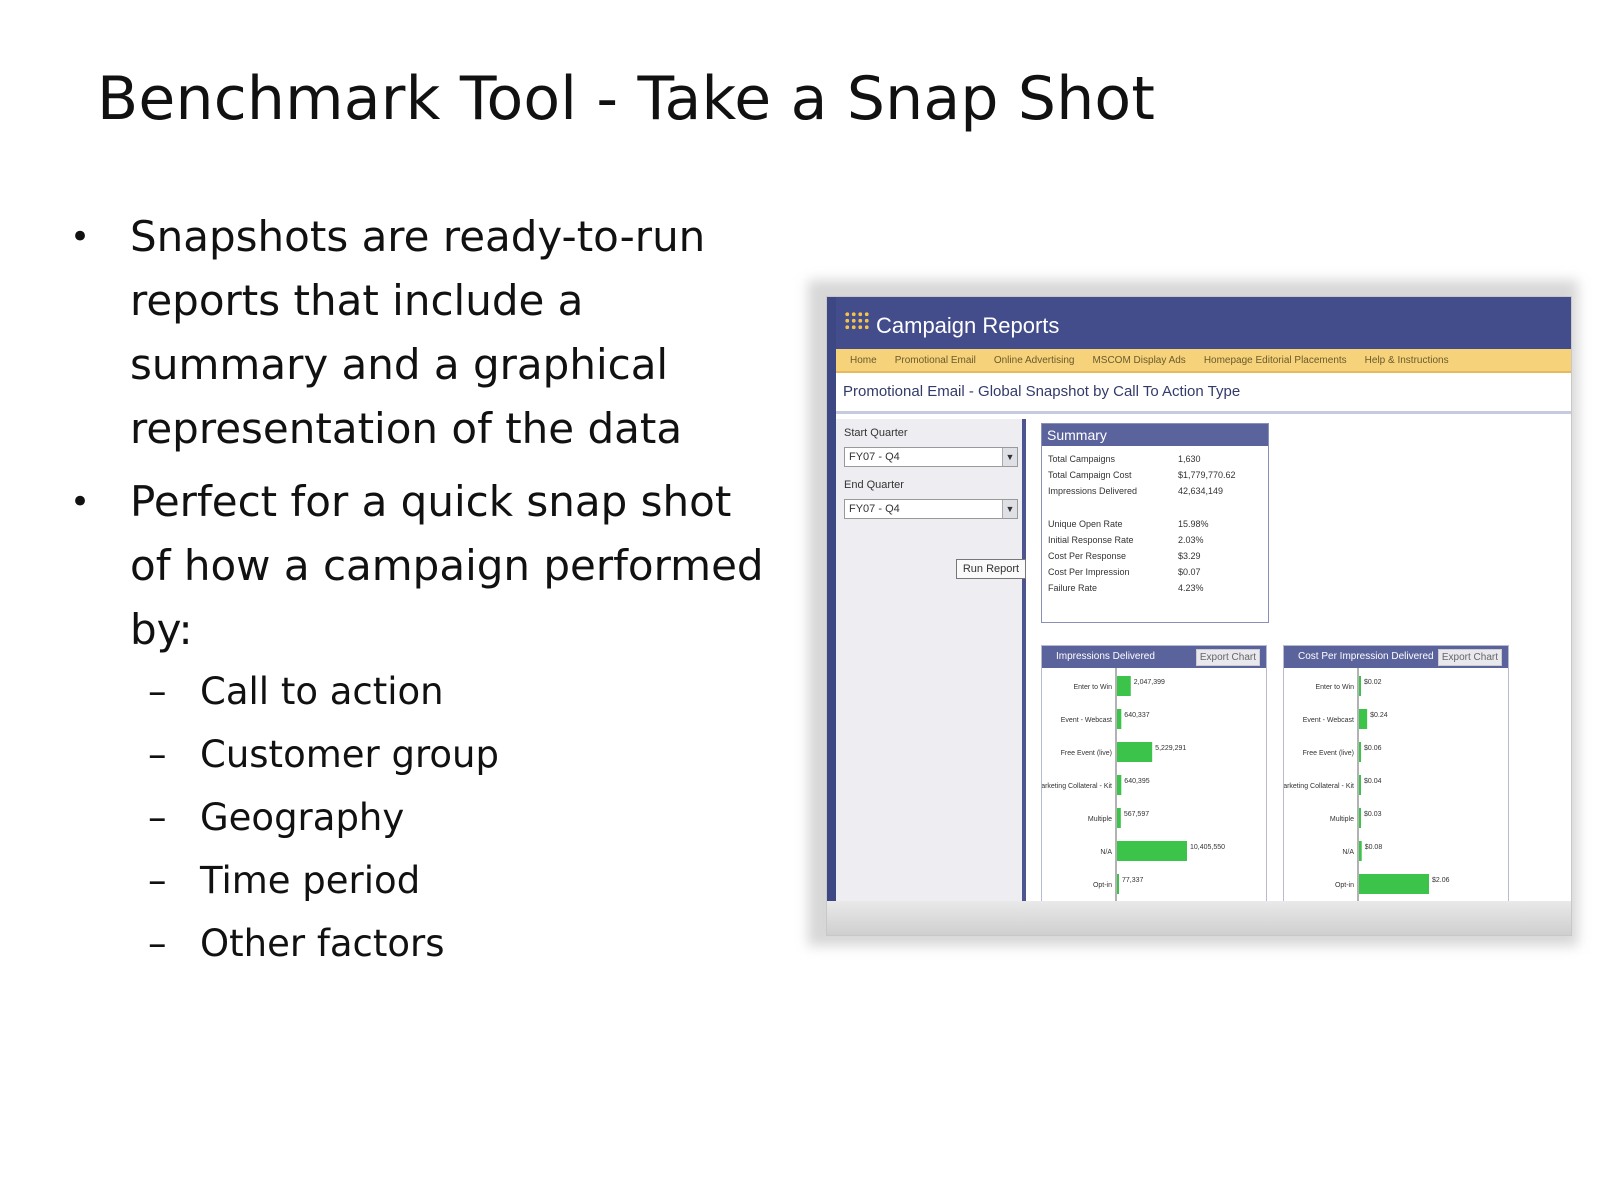 The height and width of the screenshot is (1200, 1600). Describe the element at coordinates (1085, 524) in the screenshot. I see `summary-label: Unique Open Rate` at that location.